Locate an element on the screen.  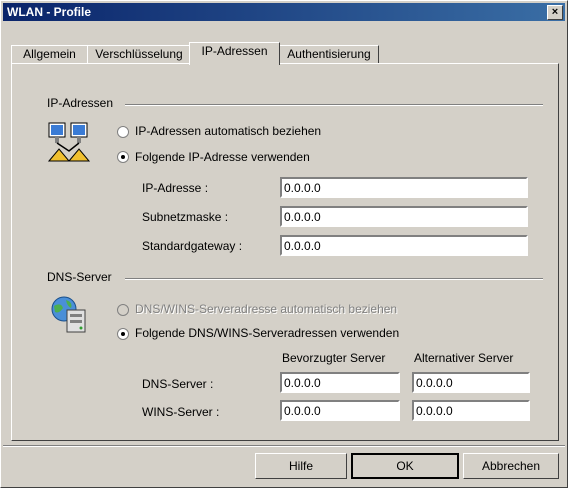
gateway-label: Standardgateway : is located at coordinates (192, 246).